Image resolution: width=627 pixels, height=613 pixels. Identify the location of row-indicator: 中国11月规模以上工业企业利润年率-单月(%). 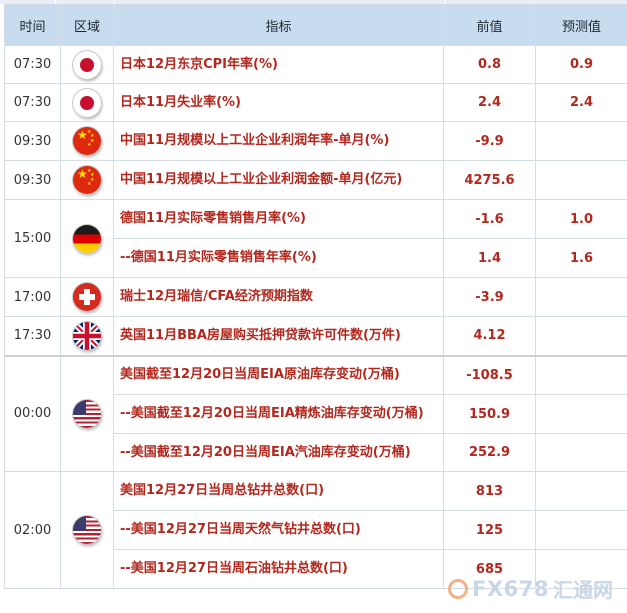
(278, 141).